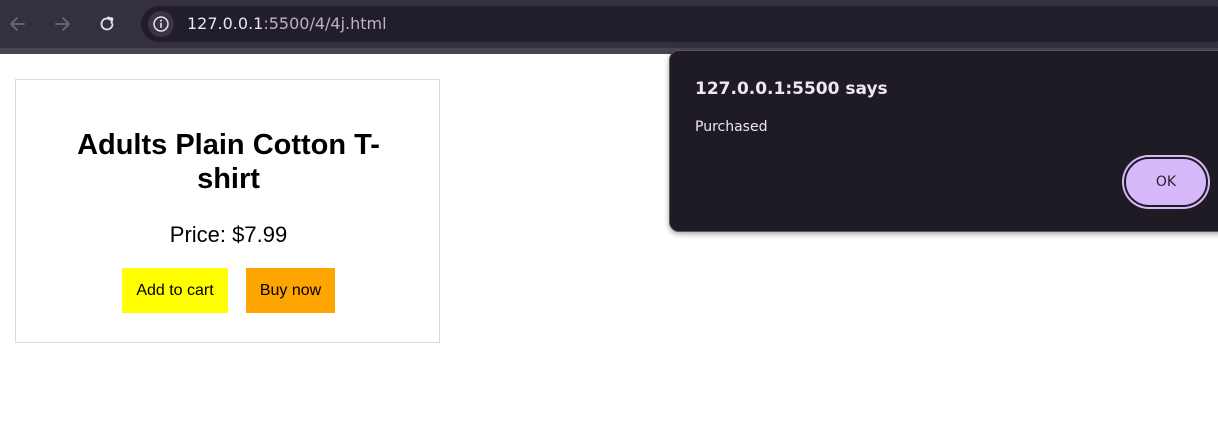 This screenshot has height=431, width=1218. What do you see at coordinates (225, 23) in the screenshot?
I see `url-host: 127.0.0.1` at bounding box center [225, 23].